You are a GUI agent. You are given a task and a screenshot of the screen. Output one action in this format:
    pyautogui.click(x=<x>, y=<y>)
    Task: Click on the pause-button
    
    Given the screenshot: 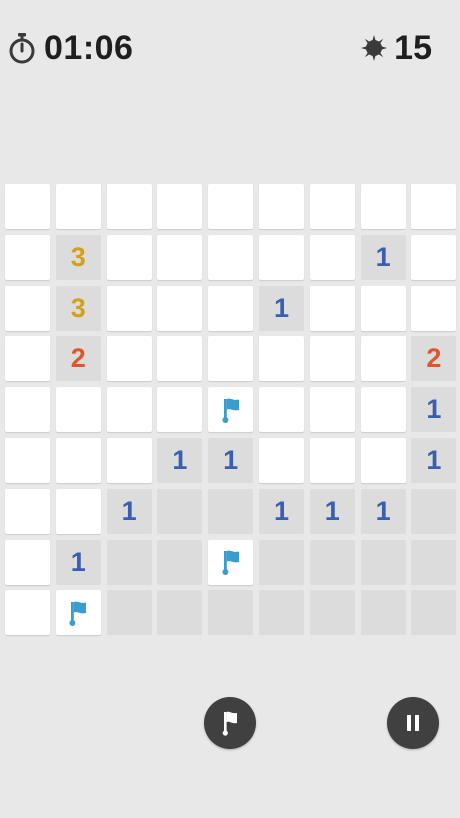 What is the action you would take?
    pyautogui.click(x=413, y=723)
    